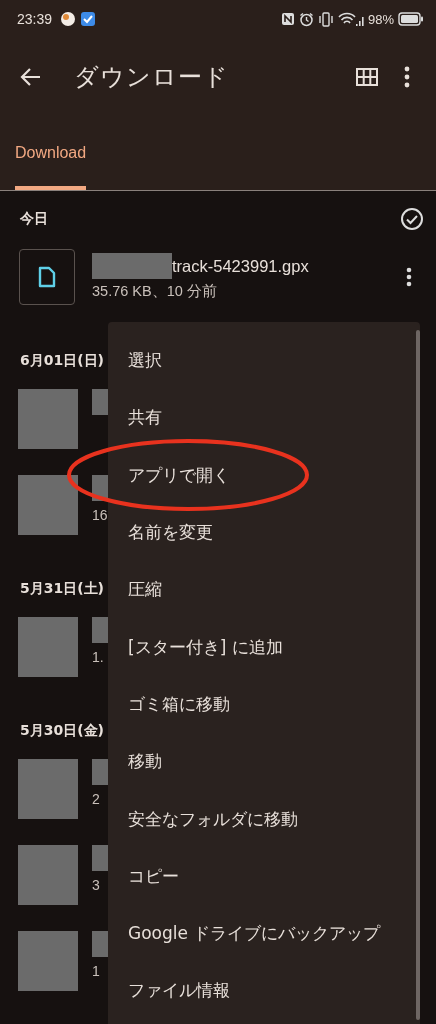  I want to click on app-notification-icon, so click(68, 19).